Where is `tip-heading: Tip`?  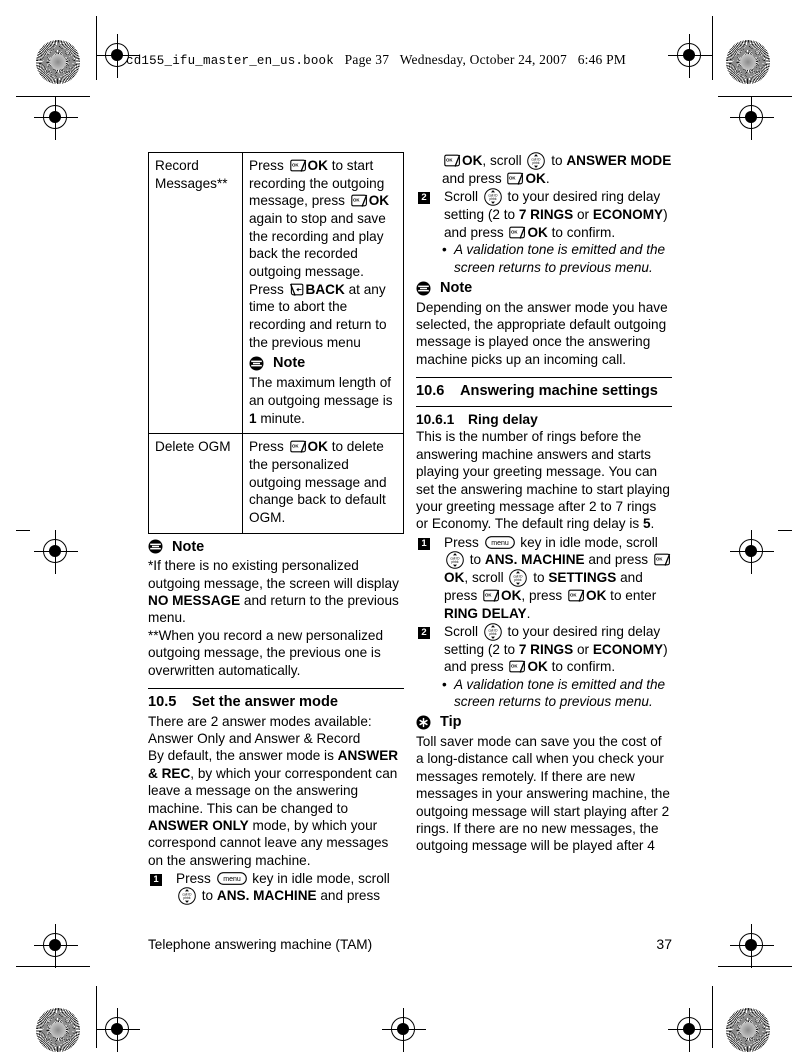
tip-heading: Tip is located at coordinates (544, 722).